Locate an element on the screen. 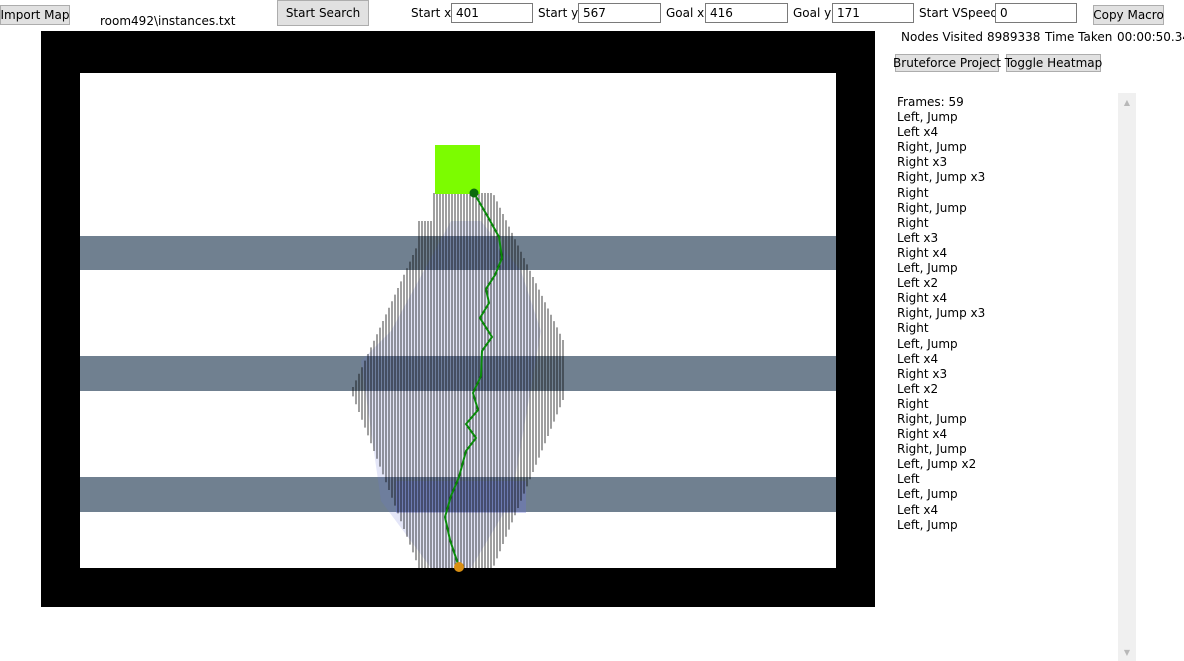  start-marker is located at coordinates (459, 567).